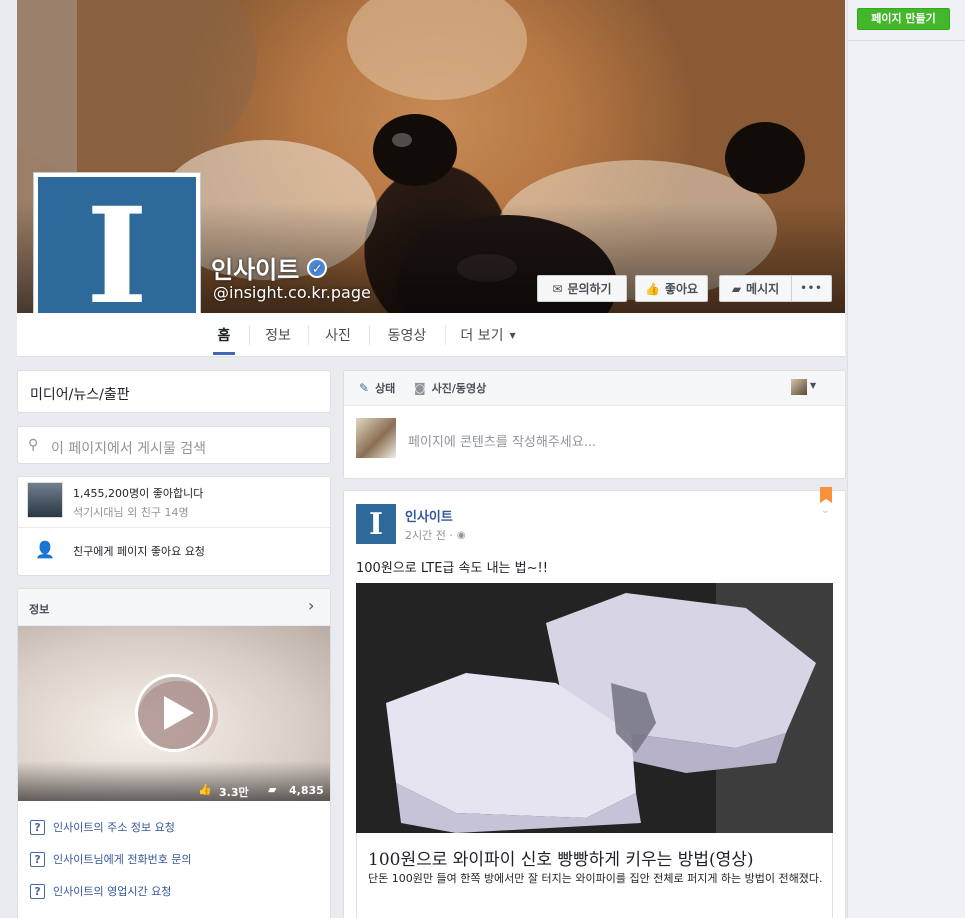 The width and height of the screenshot is (965, 918). Describe the element at coordinates (652, 288) in the screenshot. I see `thumbs-up-icon: 👍` at that location.